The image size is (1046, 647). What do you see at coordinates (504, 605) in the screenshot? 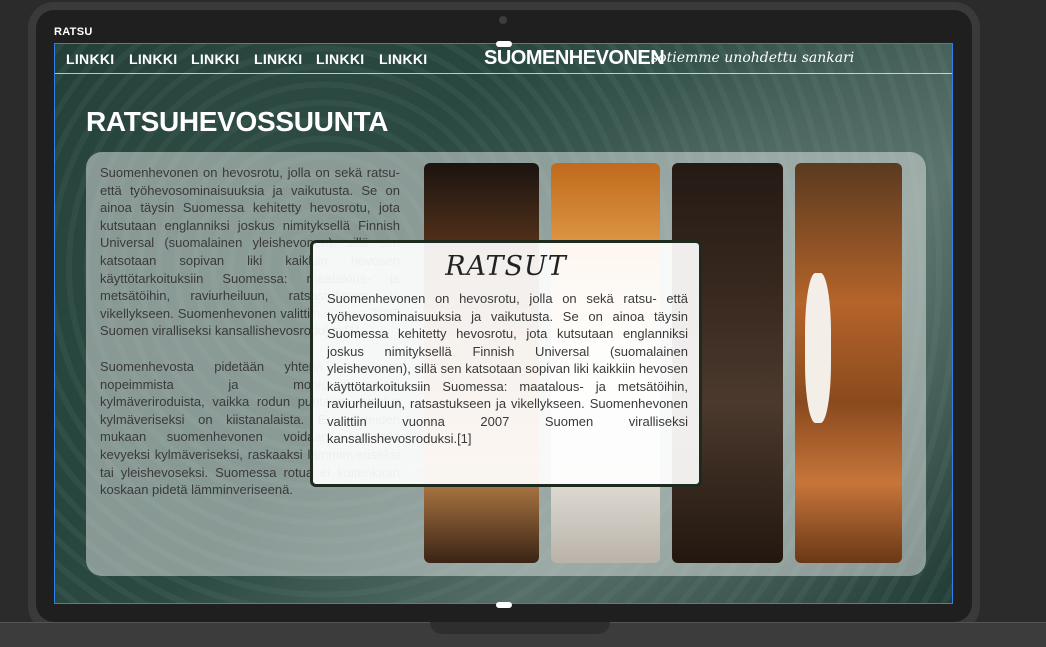
I see `resize-handle-bottom` at bounding box center [504, 605].